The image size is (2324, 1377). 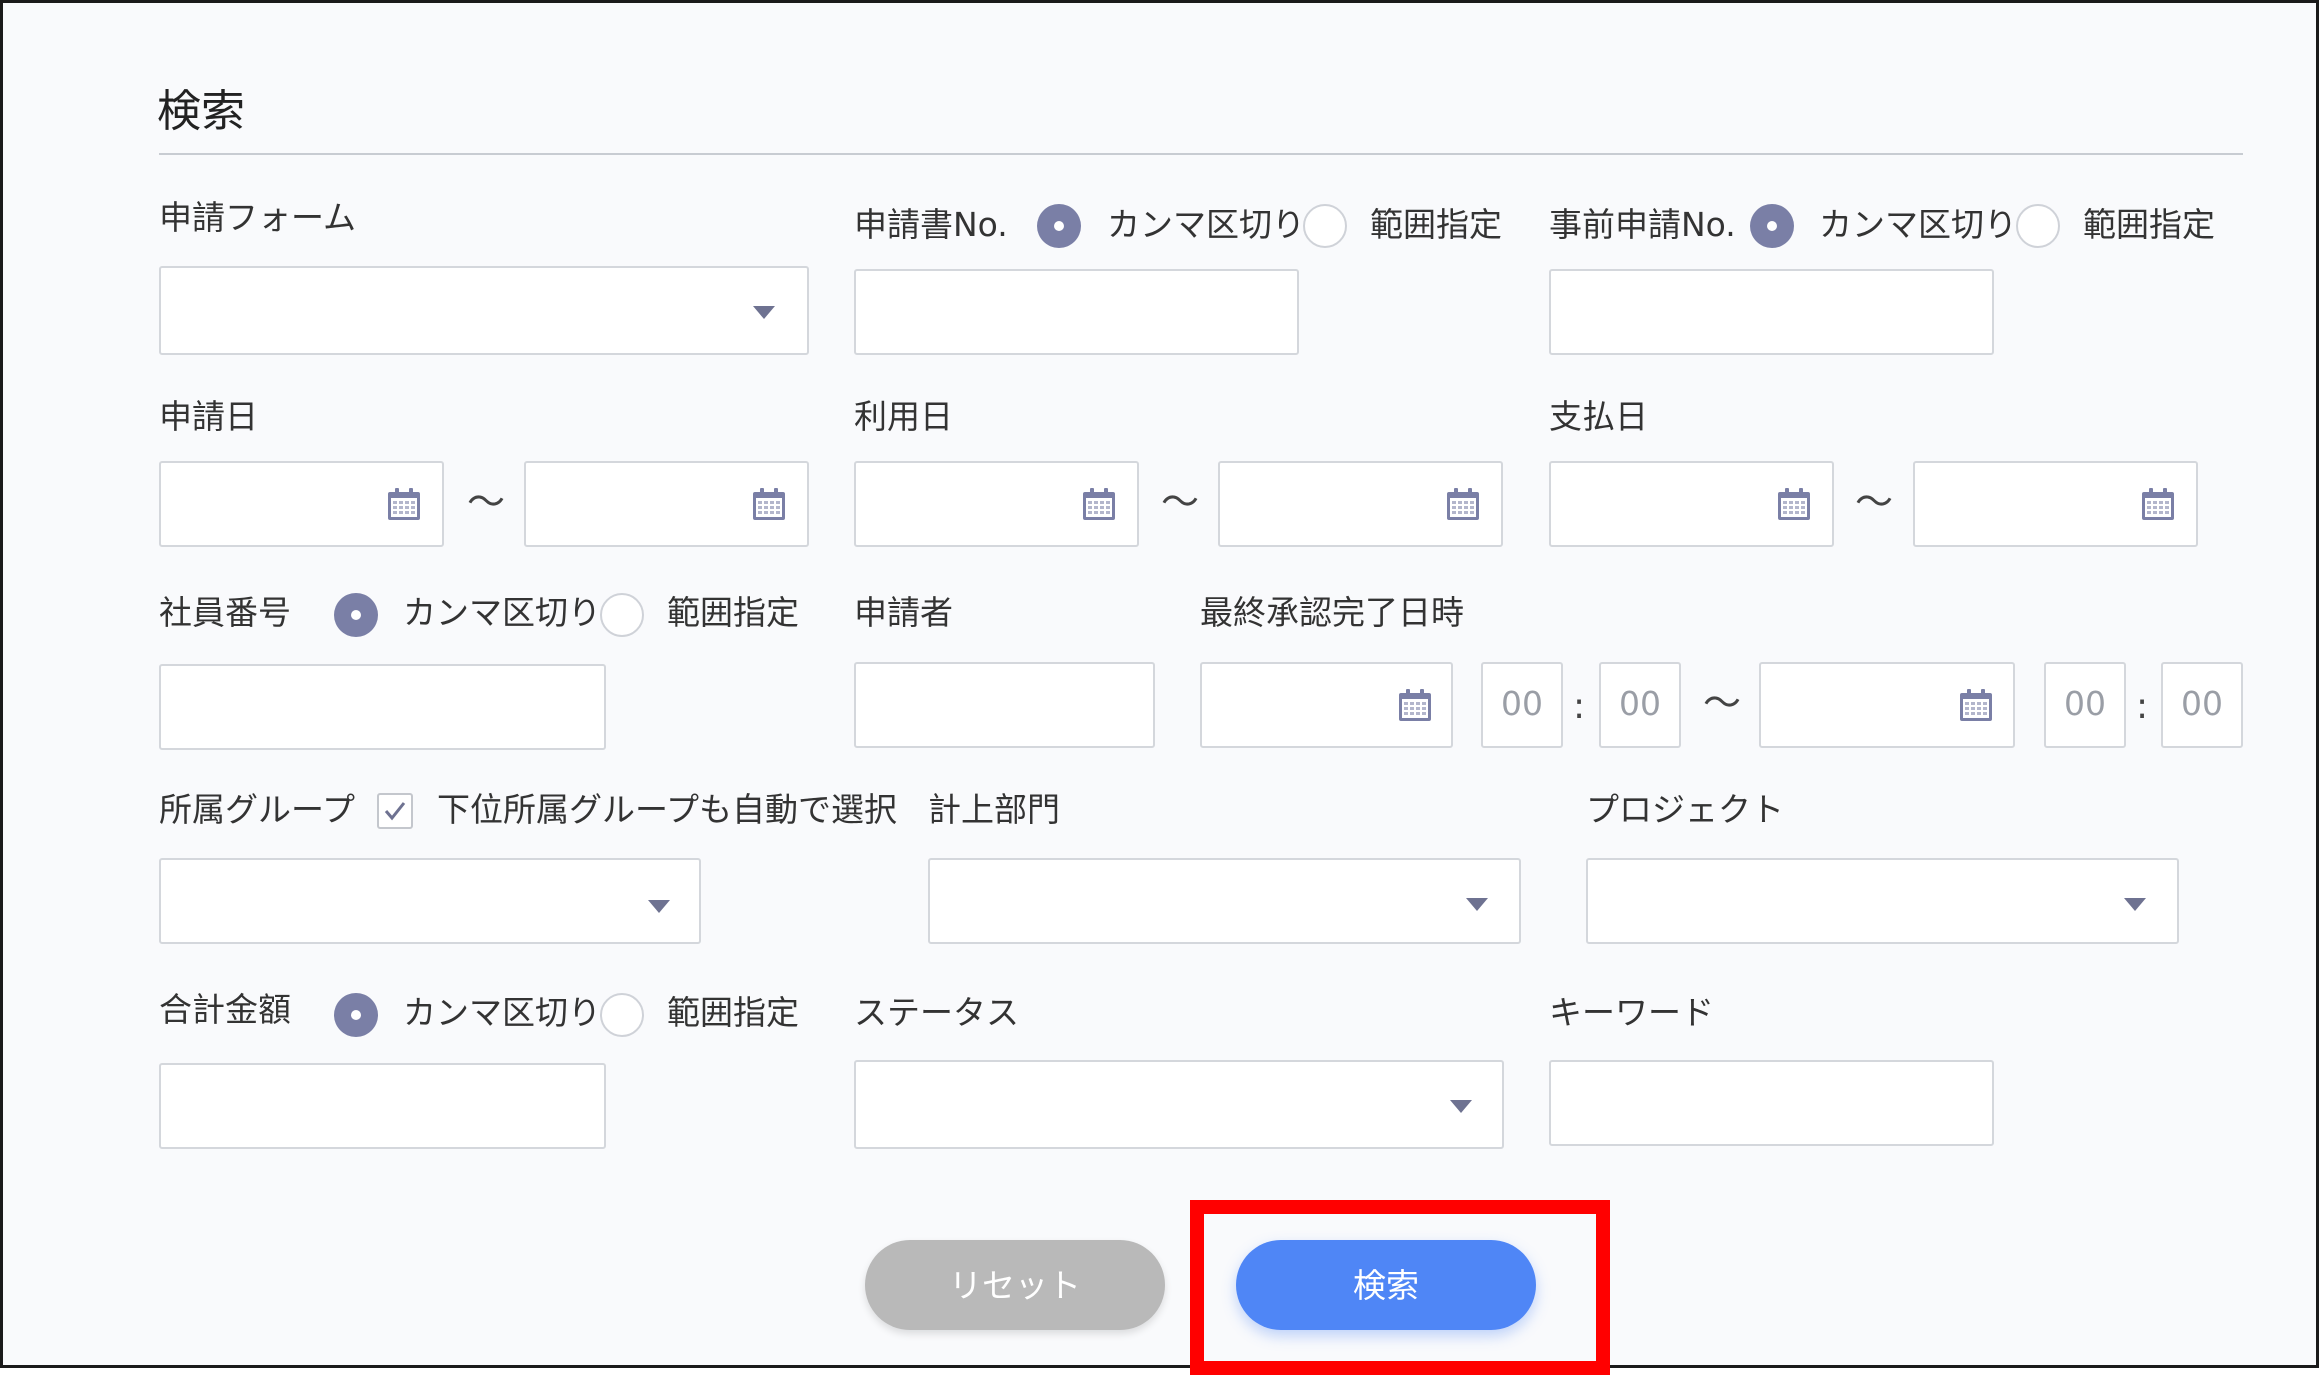 What do you see at coordinates (903, 612) in the screenshot?
I see `applicant-label: 申請者` at bounding box center [903, 612].